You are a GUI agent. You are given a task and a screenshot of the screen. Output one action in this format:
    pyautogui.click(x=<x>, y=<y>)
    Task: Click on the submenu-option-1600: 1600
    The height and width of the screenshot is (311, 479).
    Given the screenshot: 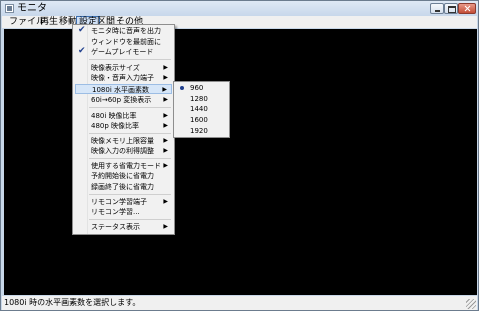 What is the action you would take?
    pyautogui.click(x=202, y=120)
    